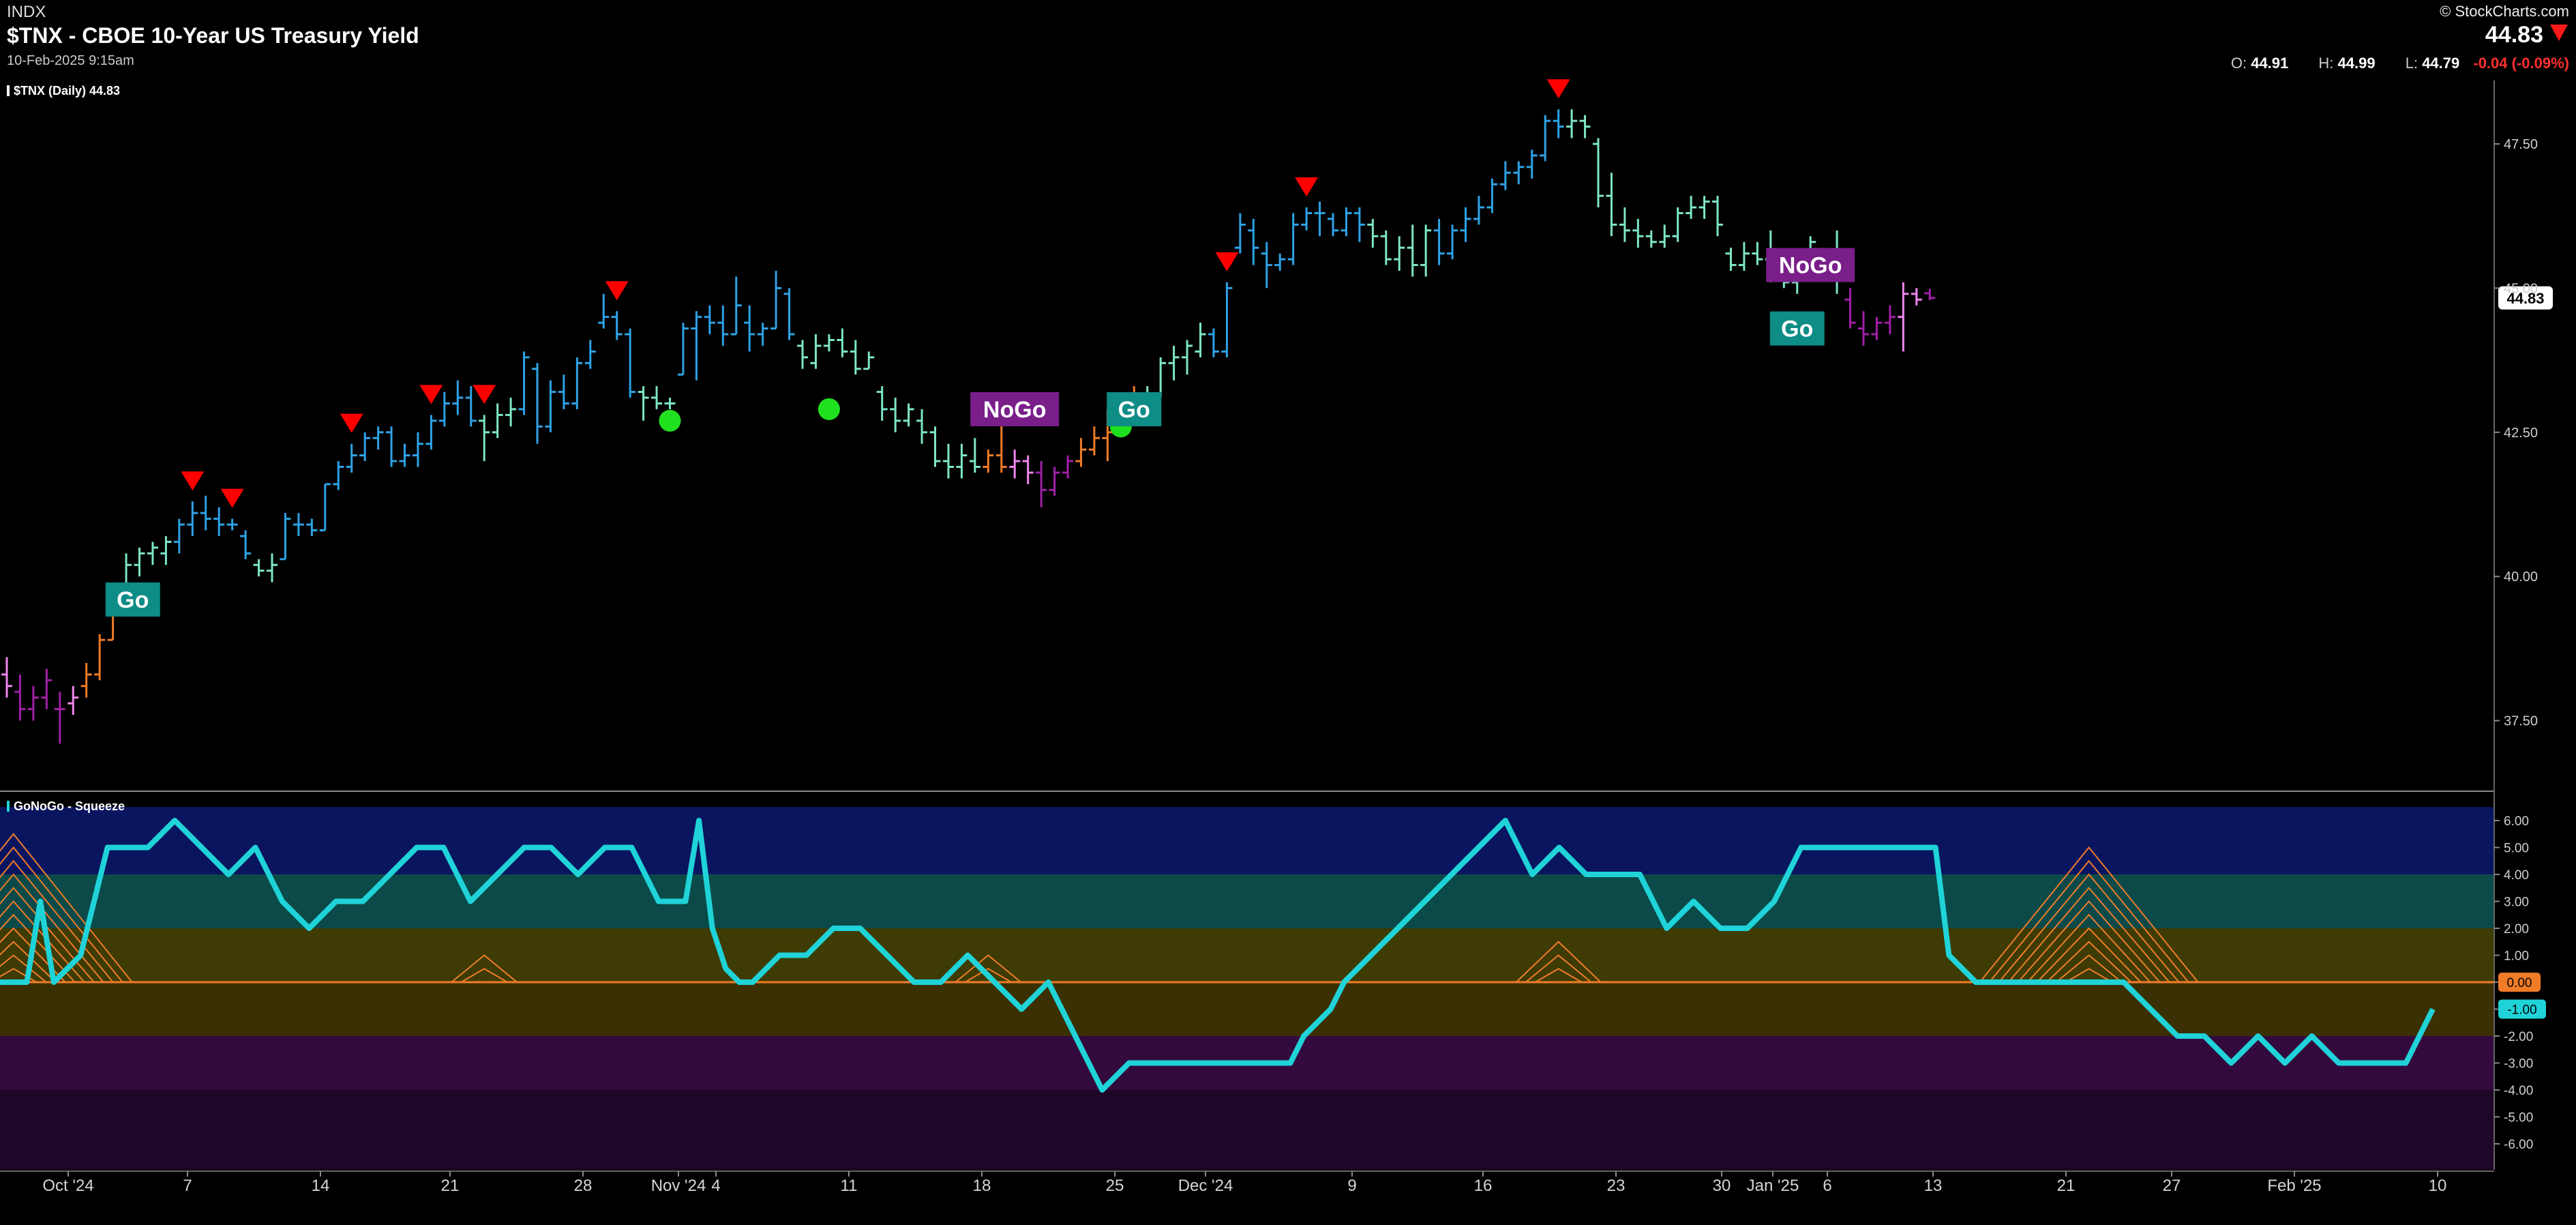 The height and width of the screenshot is (1225, 2576). I want to click on y-tick-label: 40.00, so click(2521, 577).